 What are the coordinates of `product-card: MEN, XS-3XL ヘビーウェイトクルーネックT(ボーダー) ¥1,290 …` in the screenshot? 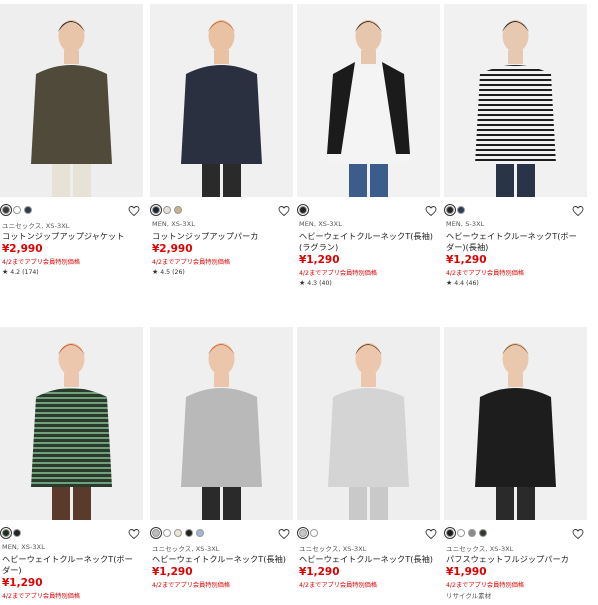 It's located at (71, 464).